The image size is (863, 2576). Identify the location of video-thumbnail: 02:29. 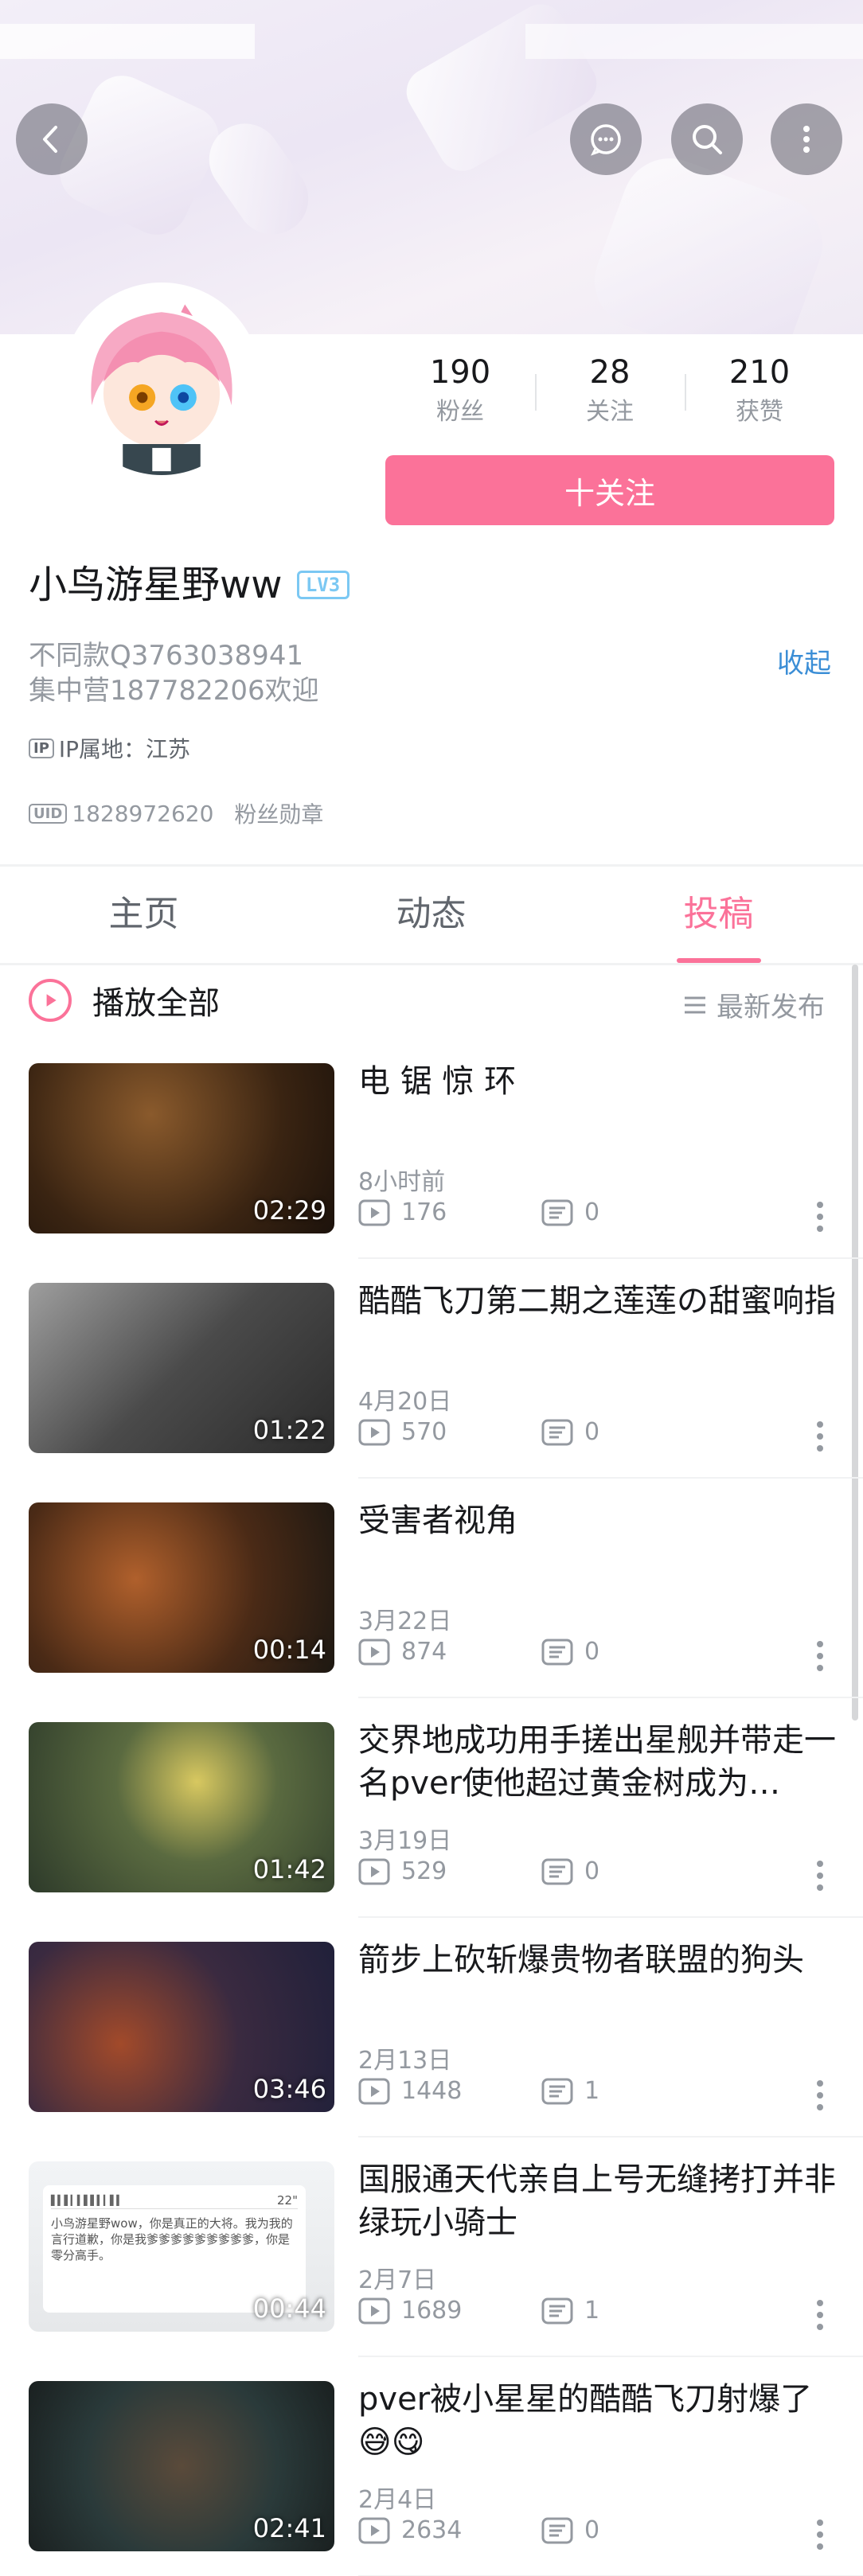
(182, 1148).